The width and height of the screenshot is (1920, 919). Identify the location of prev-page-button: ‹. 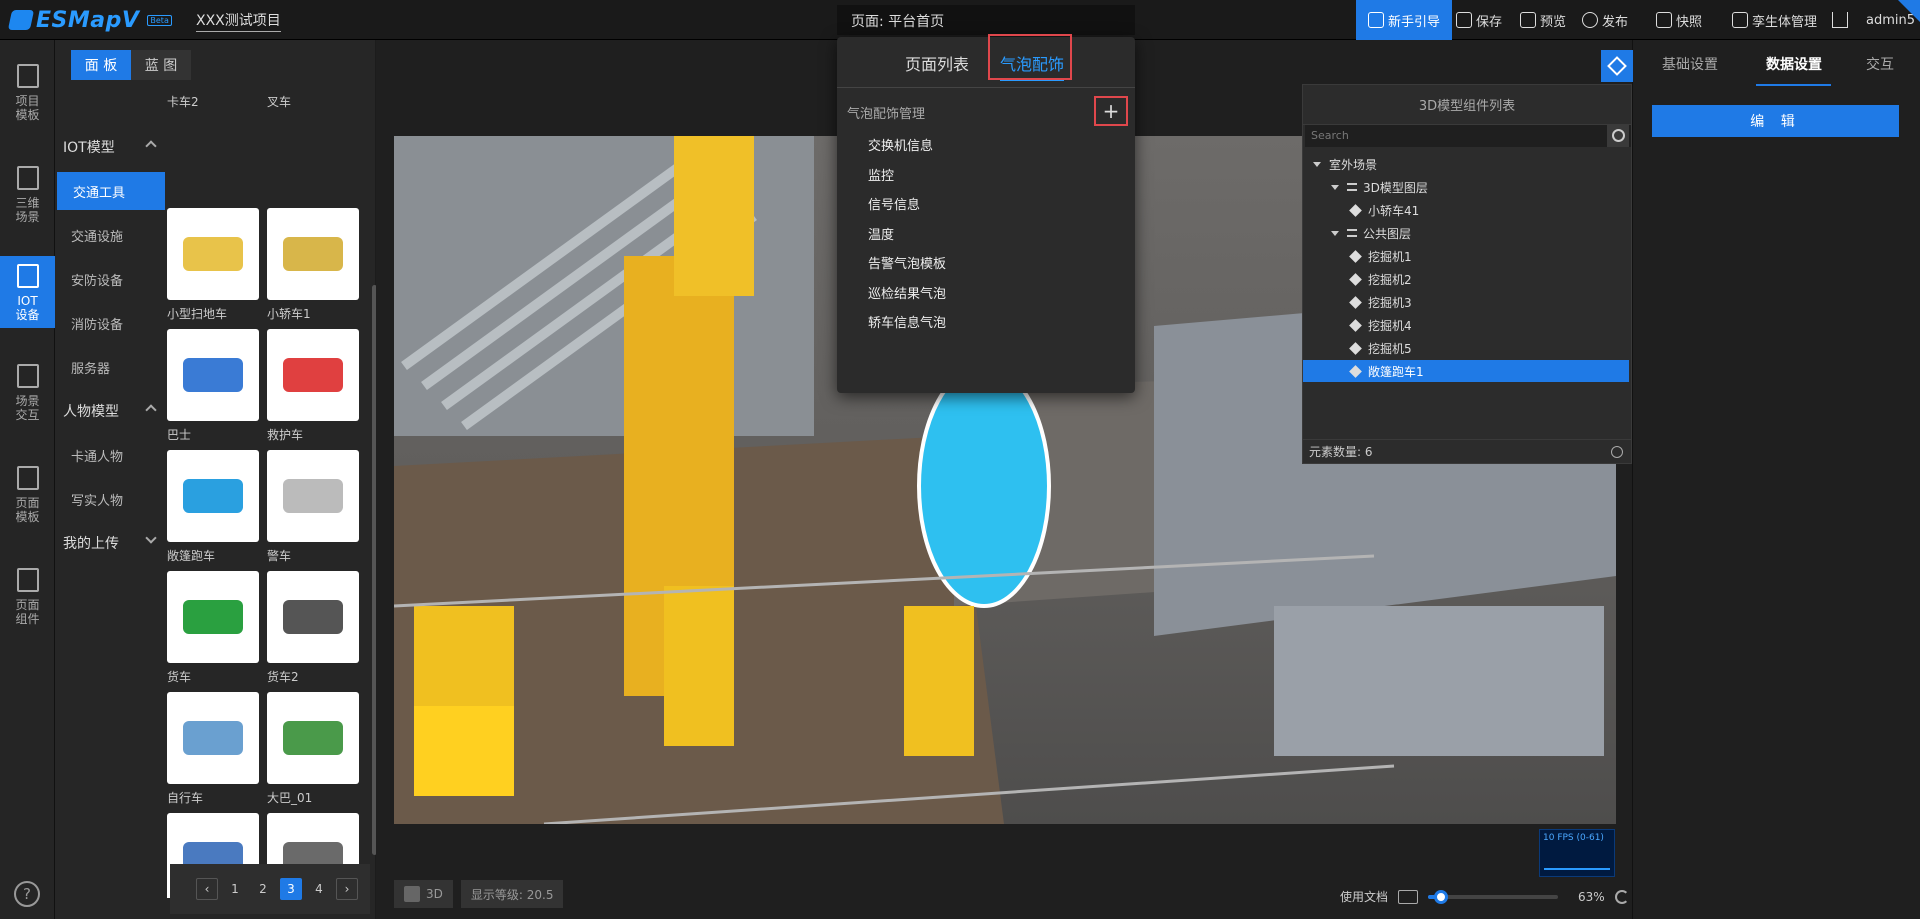
(207, 889).